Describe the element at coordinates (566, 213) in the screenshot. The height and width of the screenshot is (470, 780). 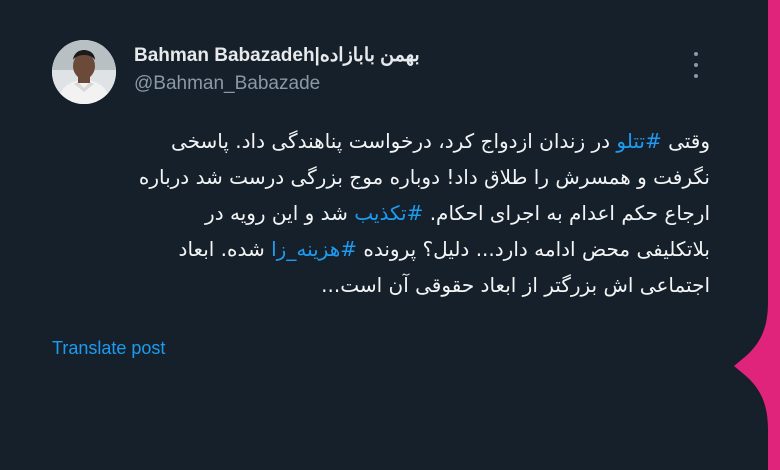
I see `tweet-text-segment: ارجاع حکم اعدام به اجرای احکام.` at that location.